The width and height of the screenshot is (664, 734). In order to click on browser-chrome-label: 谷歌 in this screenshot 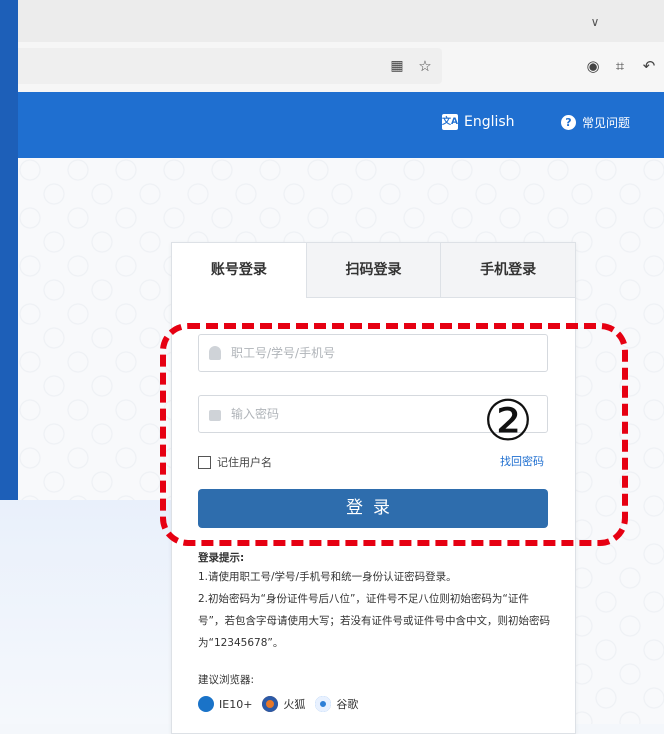, I will do `click(347, 704)`.